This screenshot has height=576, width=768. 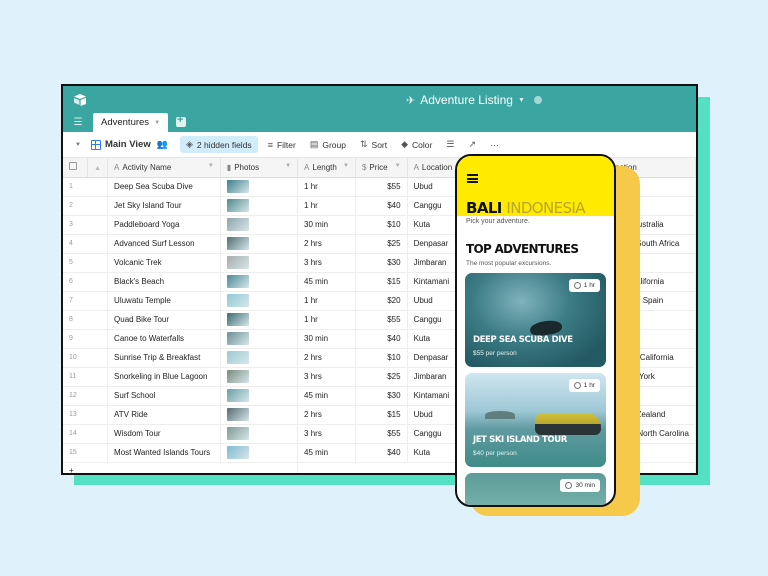 What do you see at coordinates (164, 225) in the screenshot?
I see `activity-name-cell: Paddleboard Yoga` at bounding box center [164, 225].